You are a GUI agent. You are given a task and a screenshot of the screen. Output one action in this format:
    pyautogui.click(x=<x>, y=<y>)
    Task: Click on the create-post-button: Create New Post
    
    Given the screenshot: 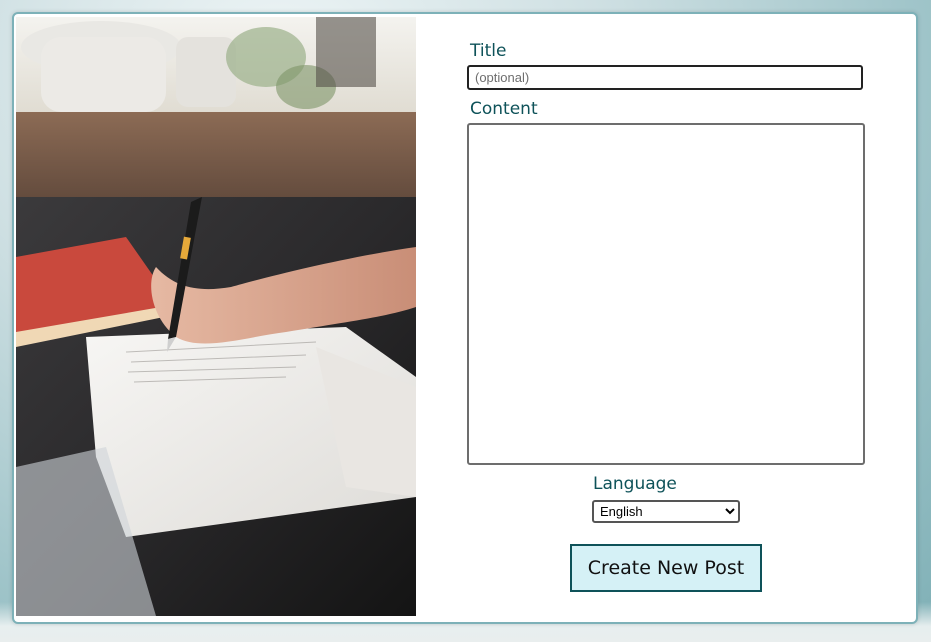 What is the action you would take?
    pyautogui.click(x=666, y=568)
    